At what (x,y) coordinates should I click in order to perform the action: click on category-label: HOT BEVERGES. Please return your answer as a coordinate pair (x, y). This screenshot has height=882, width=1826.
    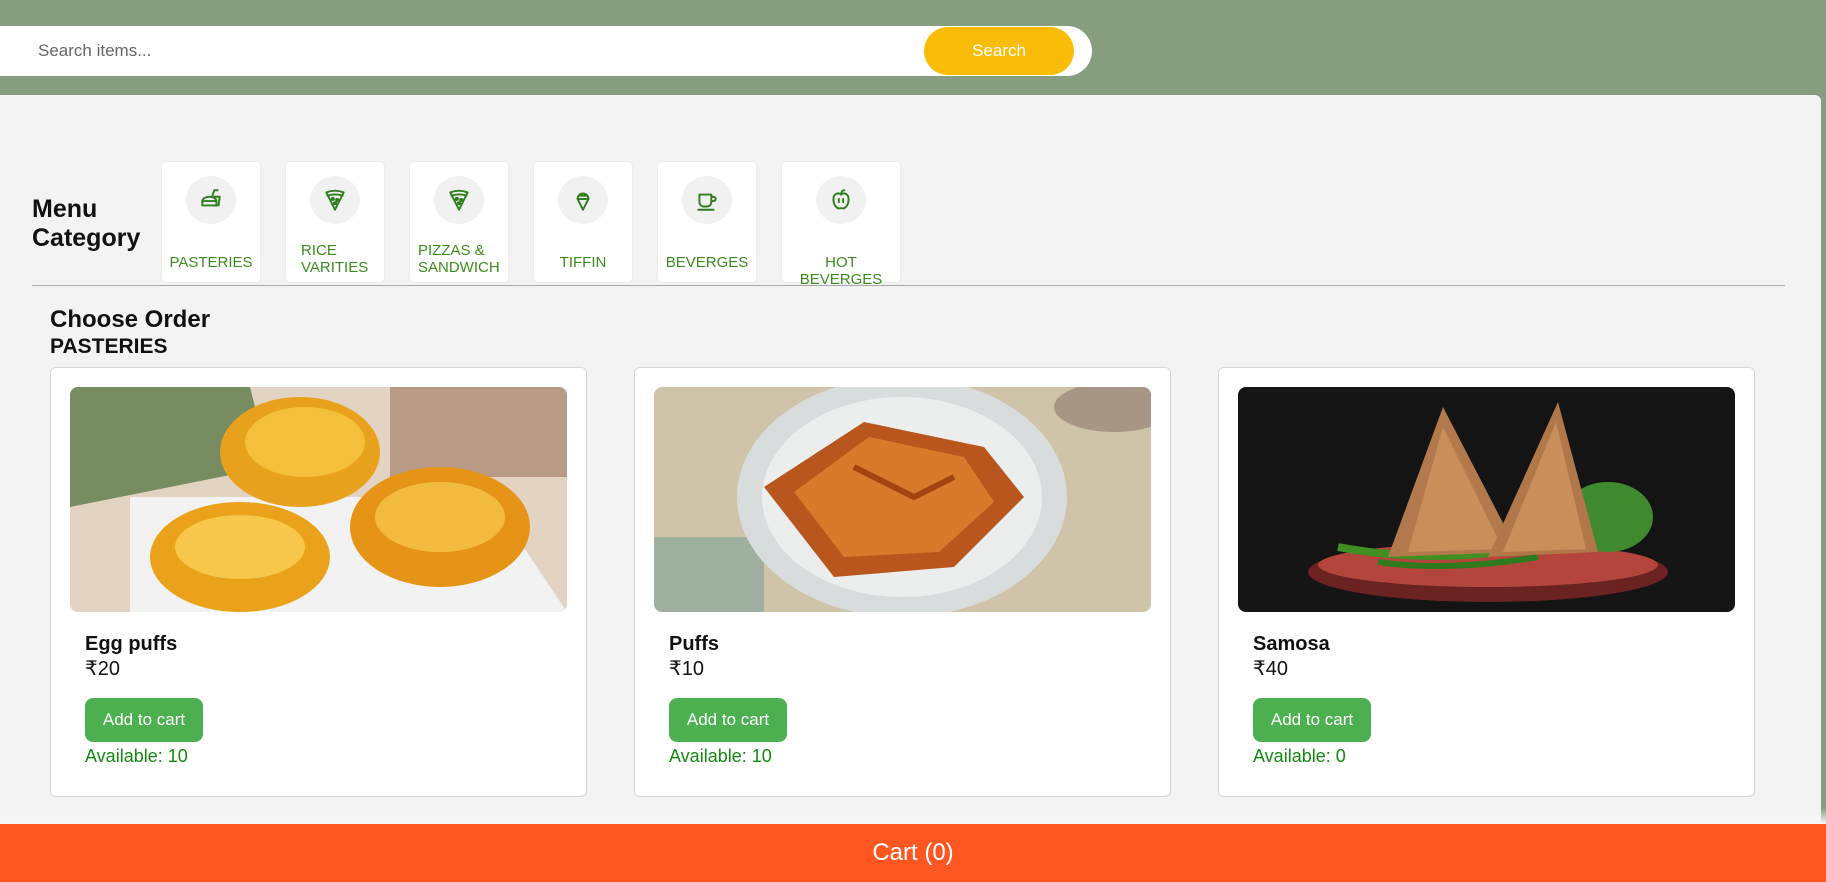
    Looking at the image, I should click on (841, 271).